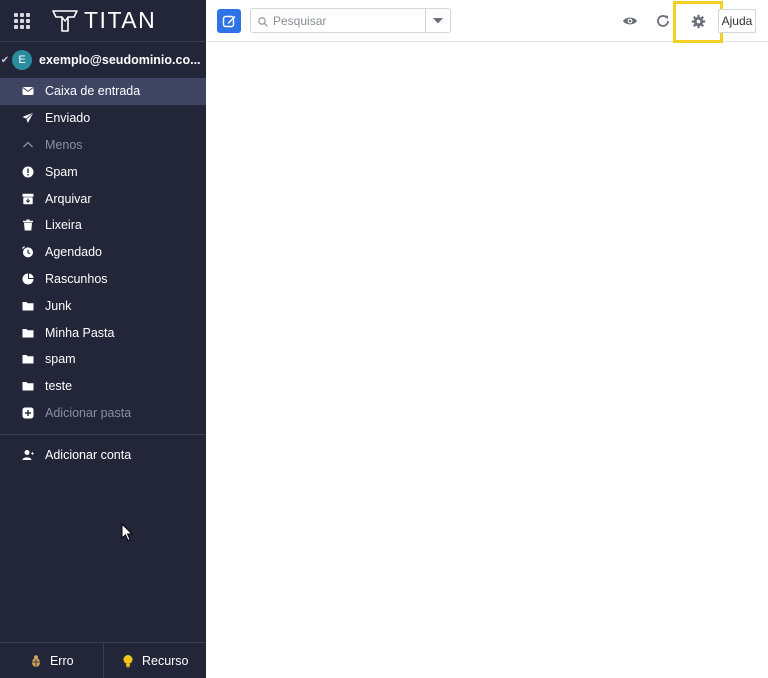 Image resolution: width=768 pixels, height=678 pixels. I want to click on caret-down-icon, so click(438, 20).